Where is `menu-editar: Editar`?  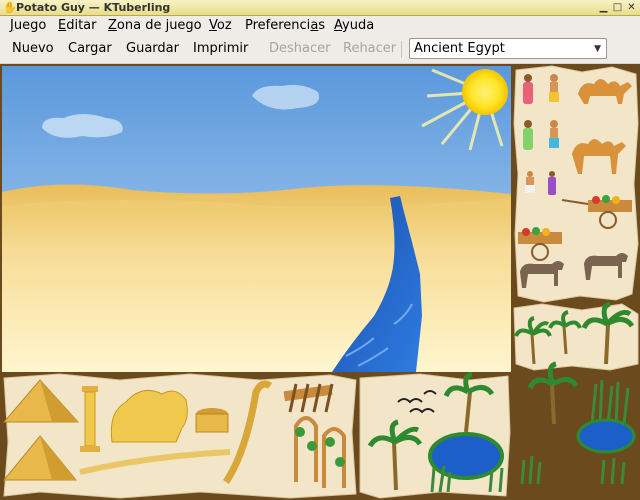
menu-editar: Editar is located at coordinates (77, 26).